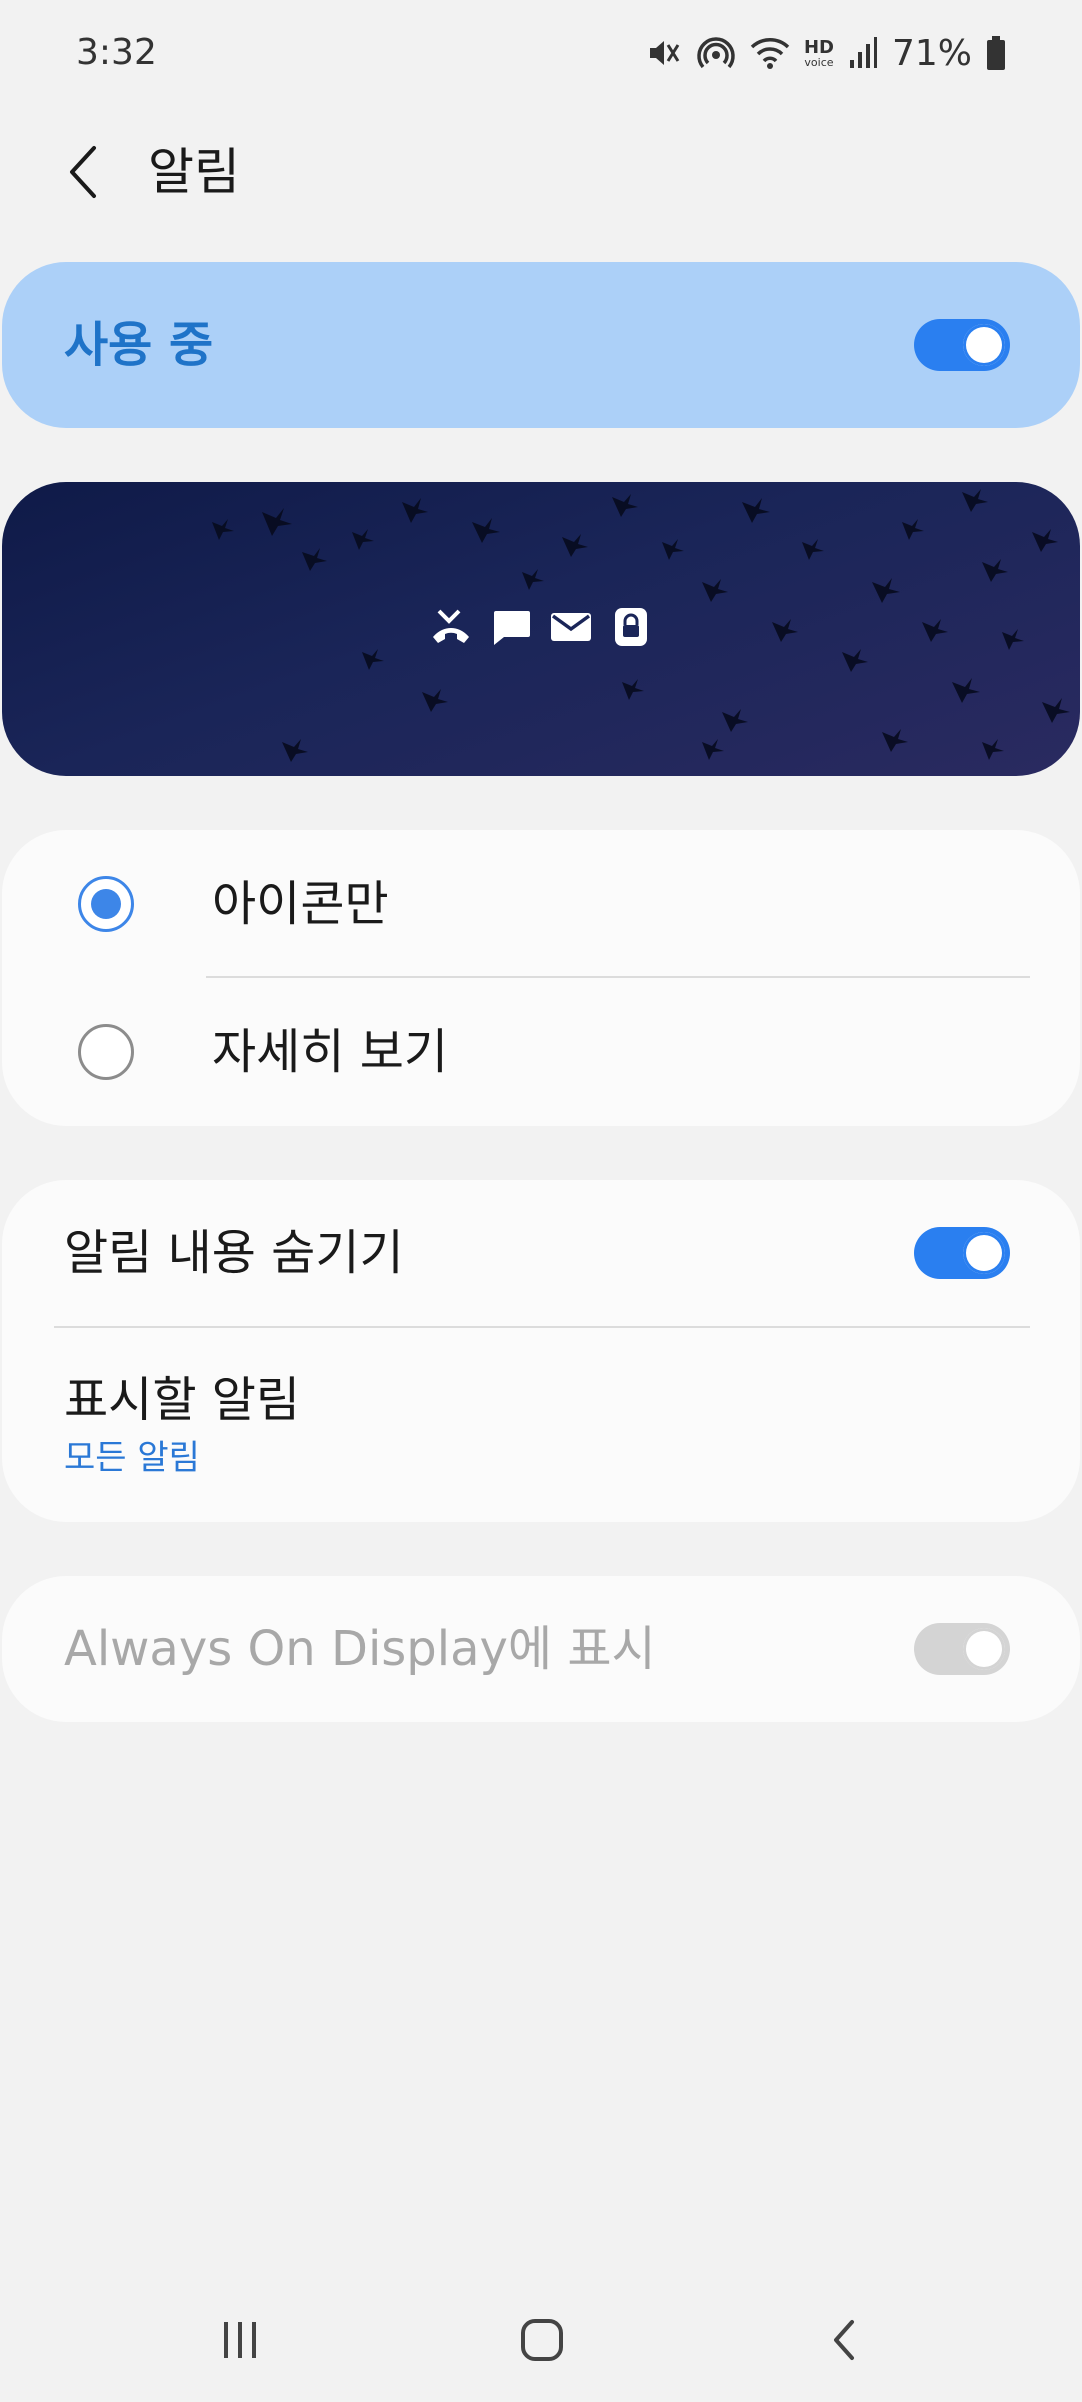 The image size is (1082, 2402). I want to click on page-title: 알림, so click(194, 172).